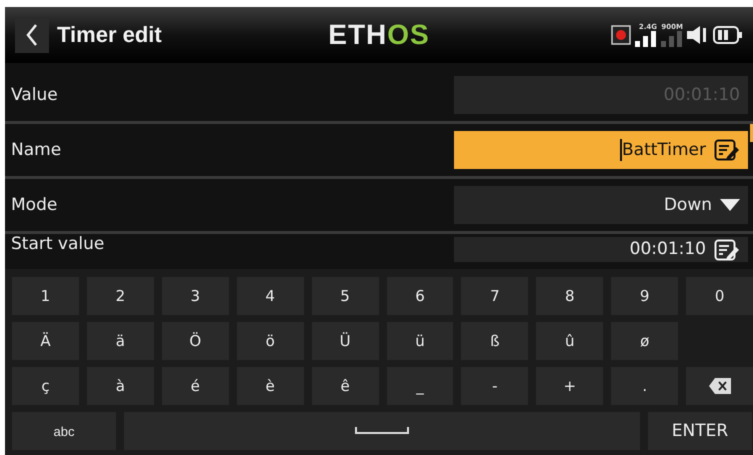 This screenshot has height=455, width=753. What do you see at coordinates (120, 341) in the screenshot?
I see `key: ä` at bounding box center [120, 341].